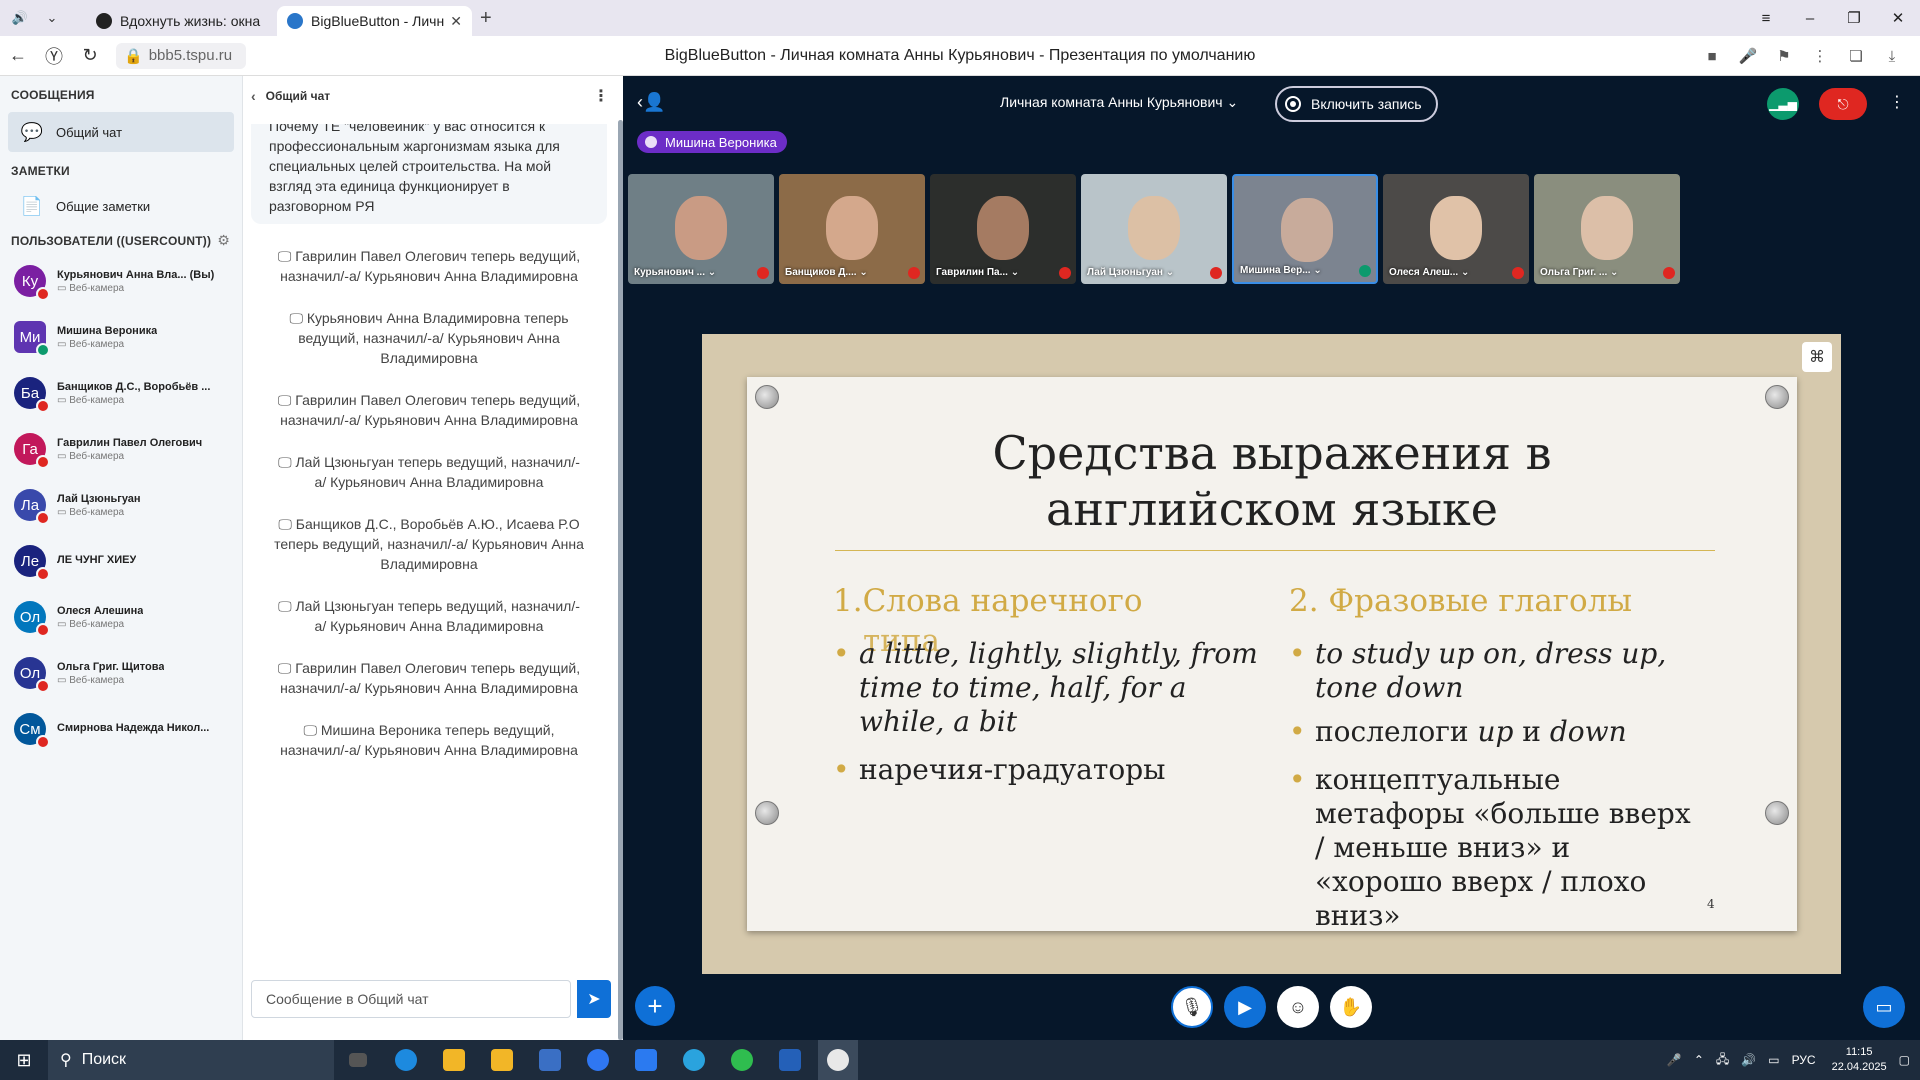 Image resolution: width=1920 pixels, height=1080 pixels. Describe the element at coordinates (121, 561) in the screenshot. I see `user-list-item: Ле ЛЕ ЧУНГ ХИЕУ` at that location.